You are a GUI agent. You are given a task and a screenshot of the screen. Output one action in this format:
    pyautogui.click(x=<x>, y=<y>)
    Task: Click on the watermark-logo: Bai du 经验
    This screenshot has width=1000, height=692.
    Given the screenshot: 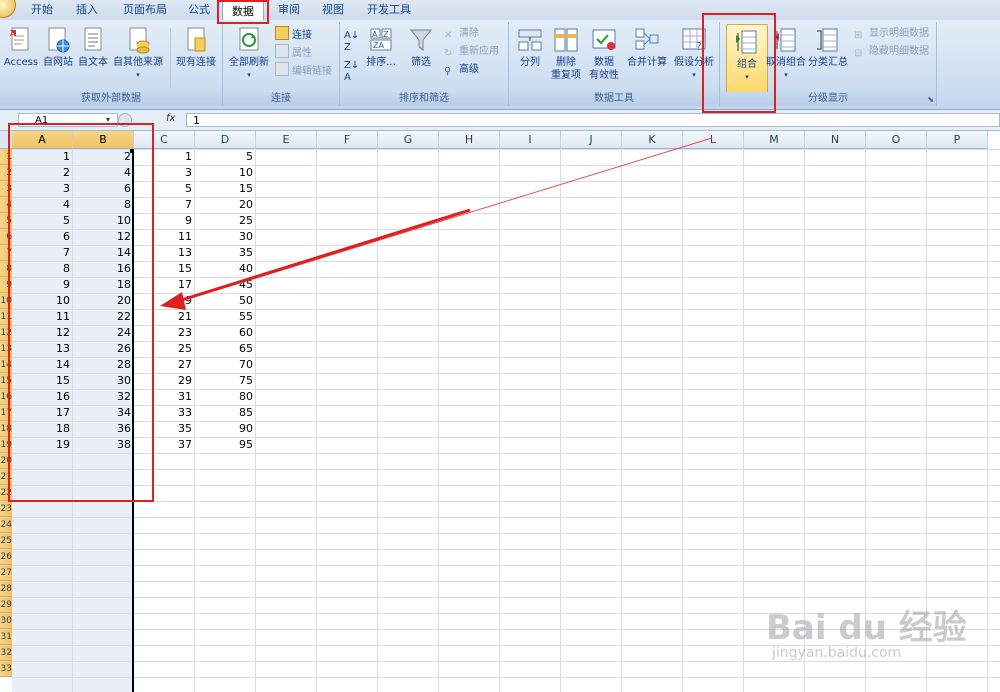 What is the action you would take?
    pyautogui.click(x=866, y=628)
    